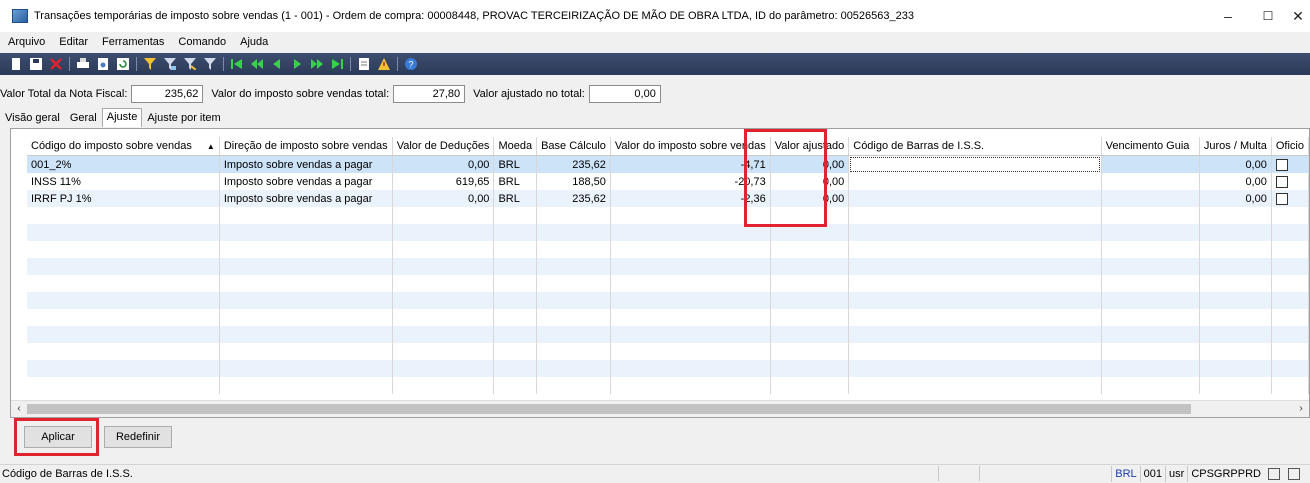 The height and width of the screenshot is (483, 1310). Describe the element at coordinates (123, 146) in the screenshot. I see `col-header-codigo: Código do imposto sobre vendas ▲` at that location.